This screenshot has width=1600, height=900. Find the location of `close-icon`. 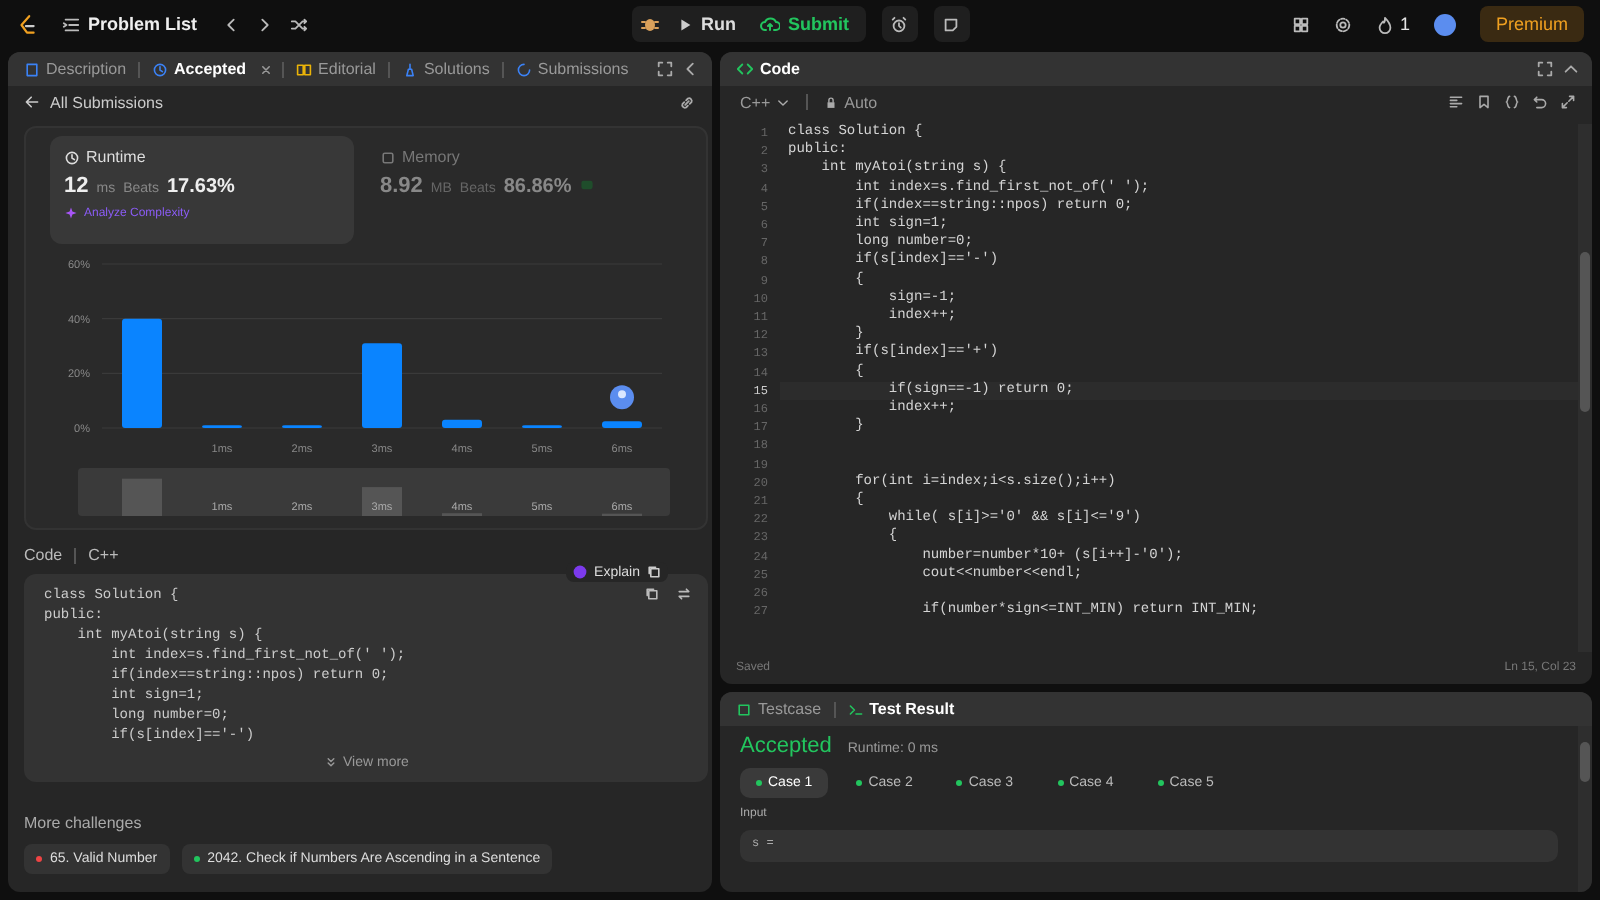

close-icon is located at coordinates (266, 69).